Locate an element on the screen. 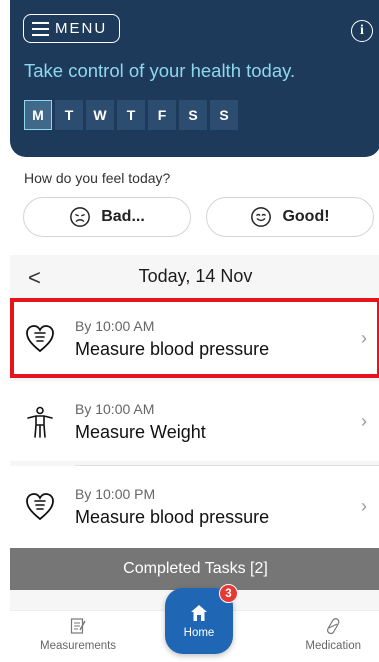 The width and height of the screenshot is (379, 662). notepad-icon is located at coordinates (78, 626).